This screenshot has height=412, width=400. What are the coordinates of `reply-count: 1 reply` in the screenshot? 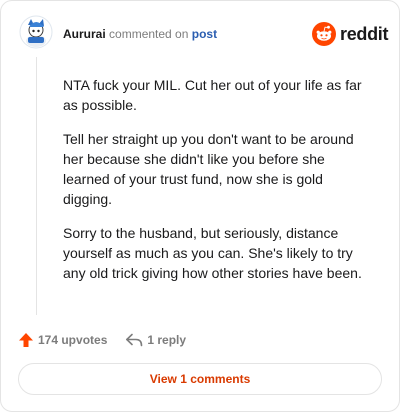 It's located at (167, 340).